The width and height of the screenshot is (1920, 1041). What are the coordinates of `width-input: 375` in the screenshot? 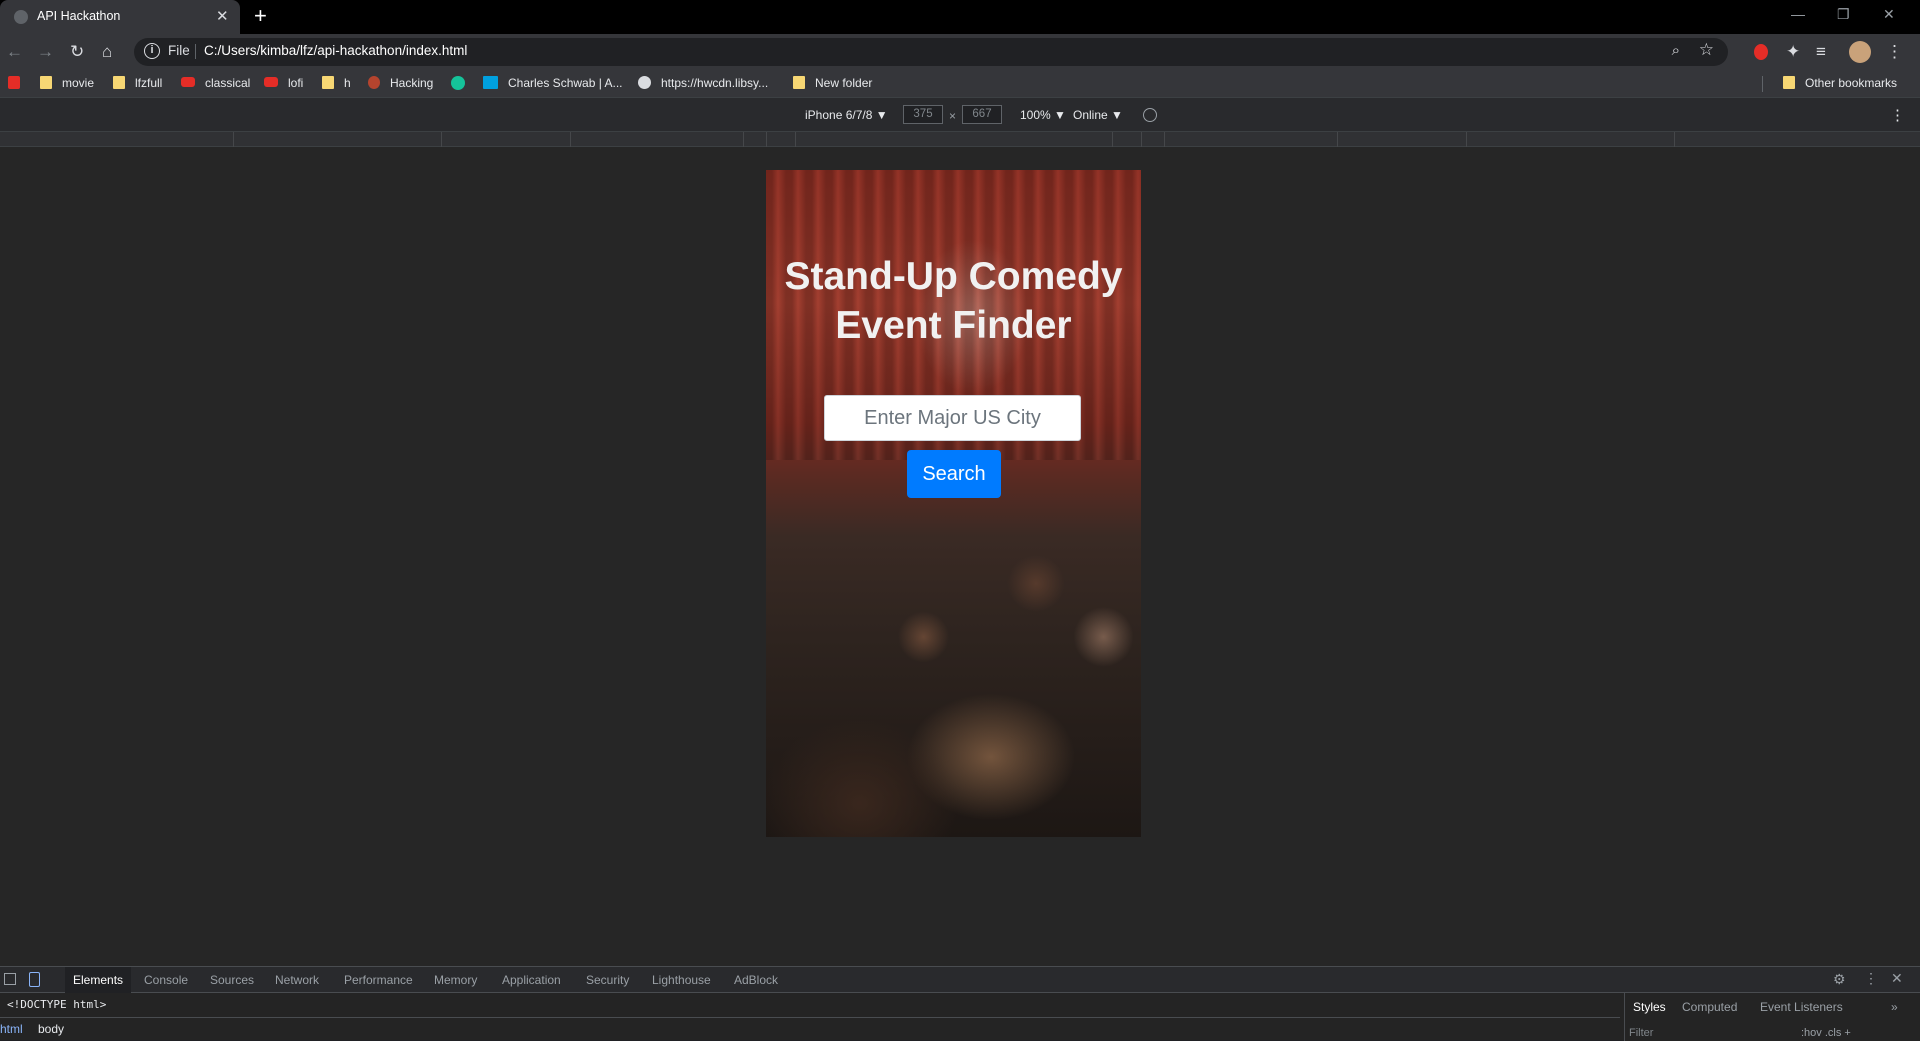 It's located at (923, 114).